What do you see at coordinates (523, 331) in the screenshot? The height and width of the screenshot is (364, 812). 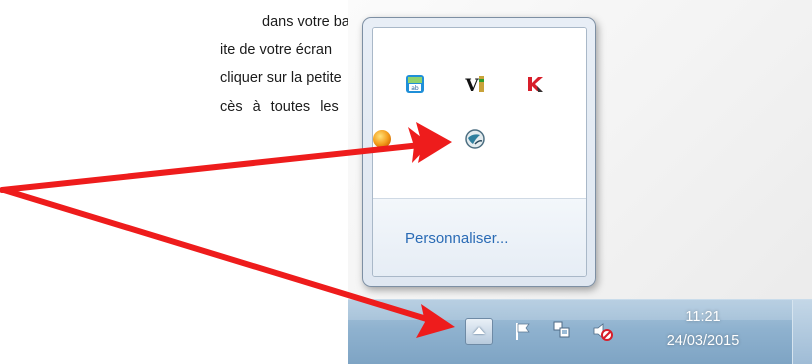 I see `action-center-flag-icon` at bounding box center [523, 331].